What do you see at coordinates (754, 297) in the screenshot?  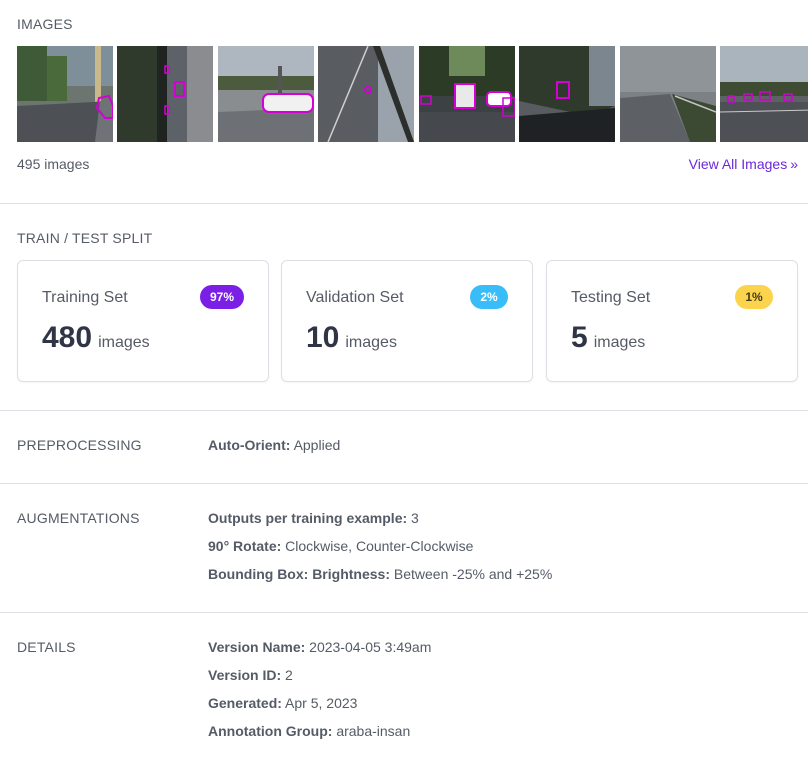 I see `percent-badge: 1%` at bounding box center [754, 297].